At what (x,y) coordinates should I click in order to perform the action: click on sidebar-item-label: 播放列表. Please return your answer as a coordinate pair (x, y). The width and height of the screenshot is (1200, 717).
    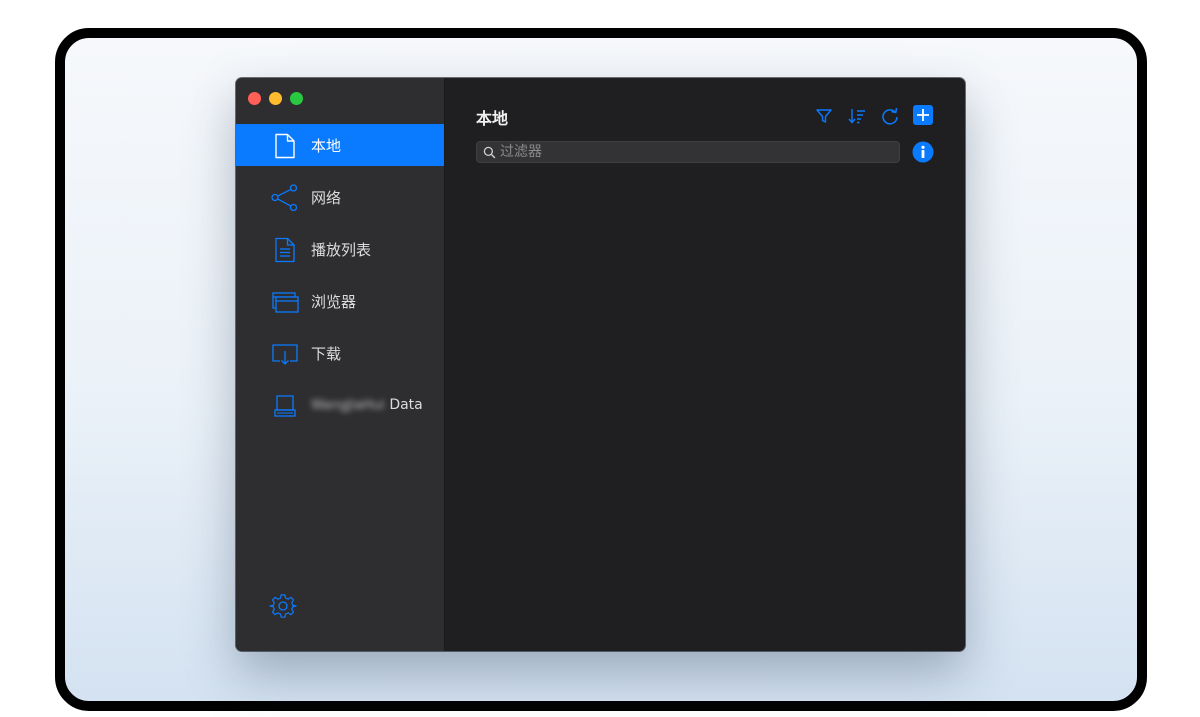
    Looking at the image, I should click on (341, 250).